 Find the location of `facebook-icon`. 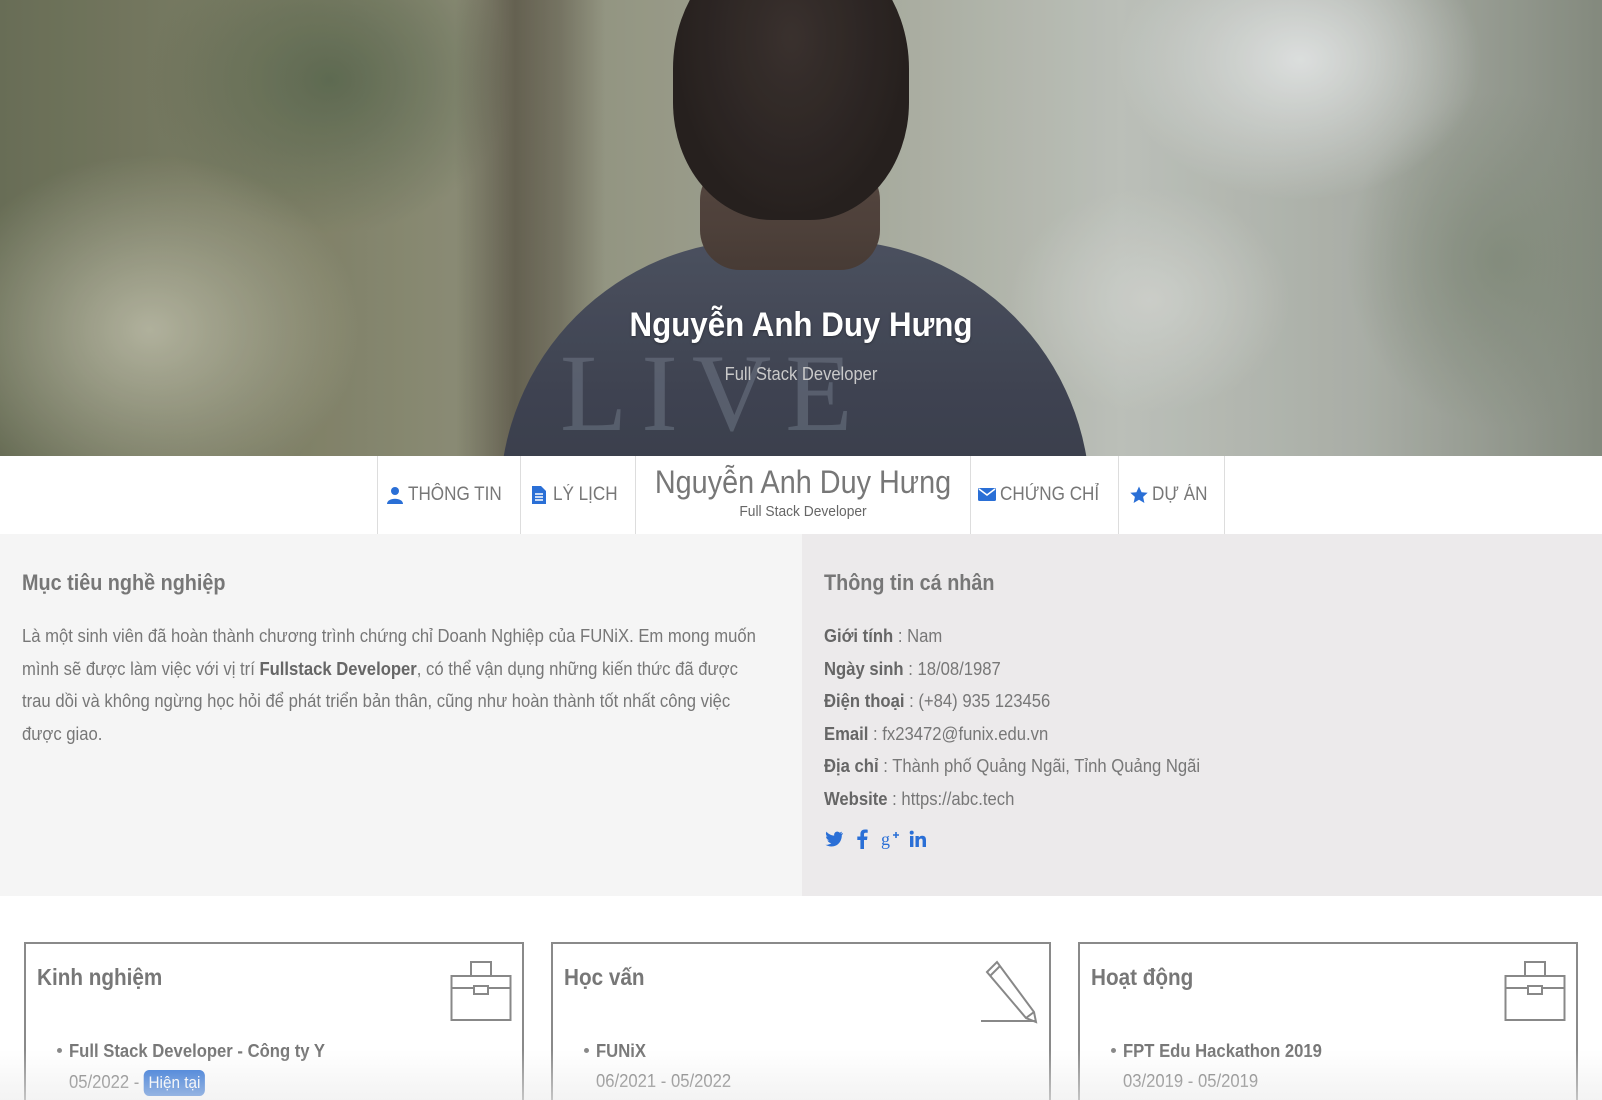

facebook-icon is located at coordinates (862, 839).